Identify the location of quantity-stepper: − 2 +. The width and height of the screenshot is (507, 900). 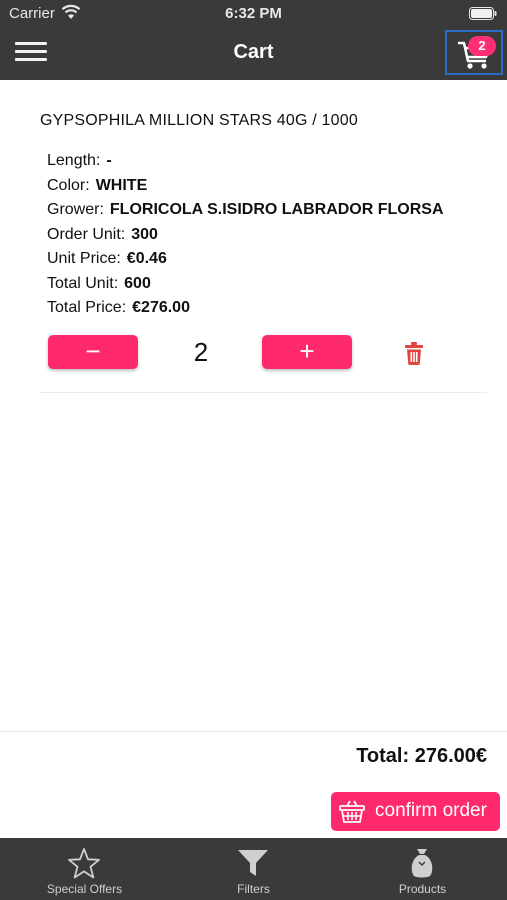
(253, 353).